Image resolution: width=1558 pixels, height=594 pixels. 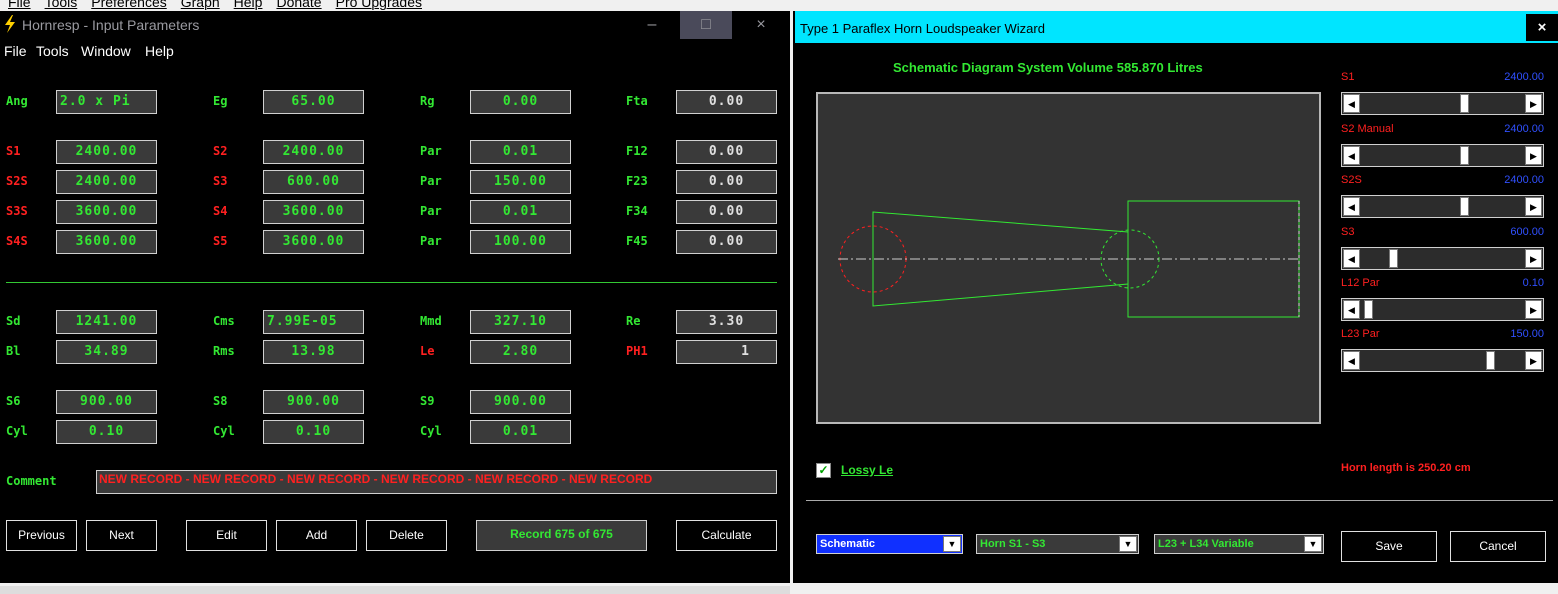 What do you see at coordinates (106, 152) in the screenshot?
I see `param-field-s1: 2400.00` at bounding box center [106, 152].